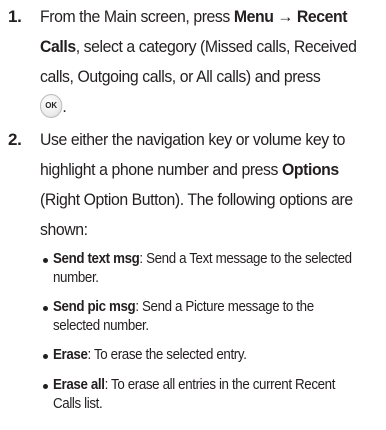  I want to click on option-desc: : Send a Text message to the selected, so click(245, 259).